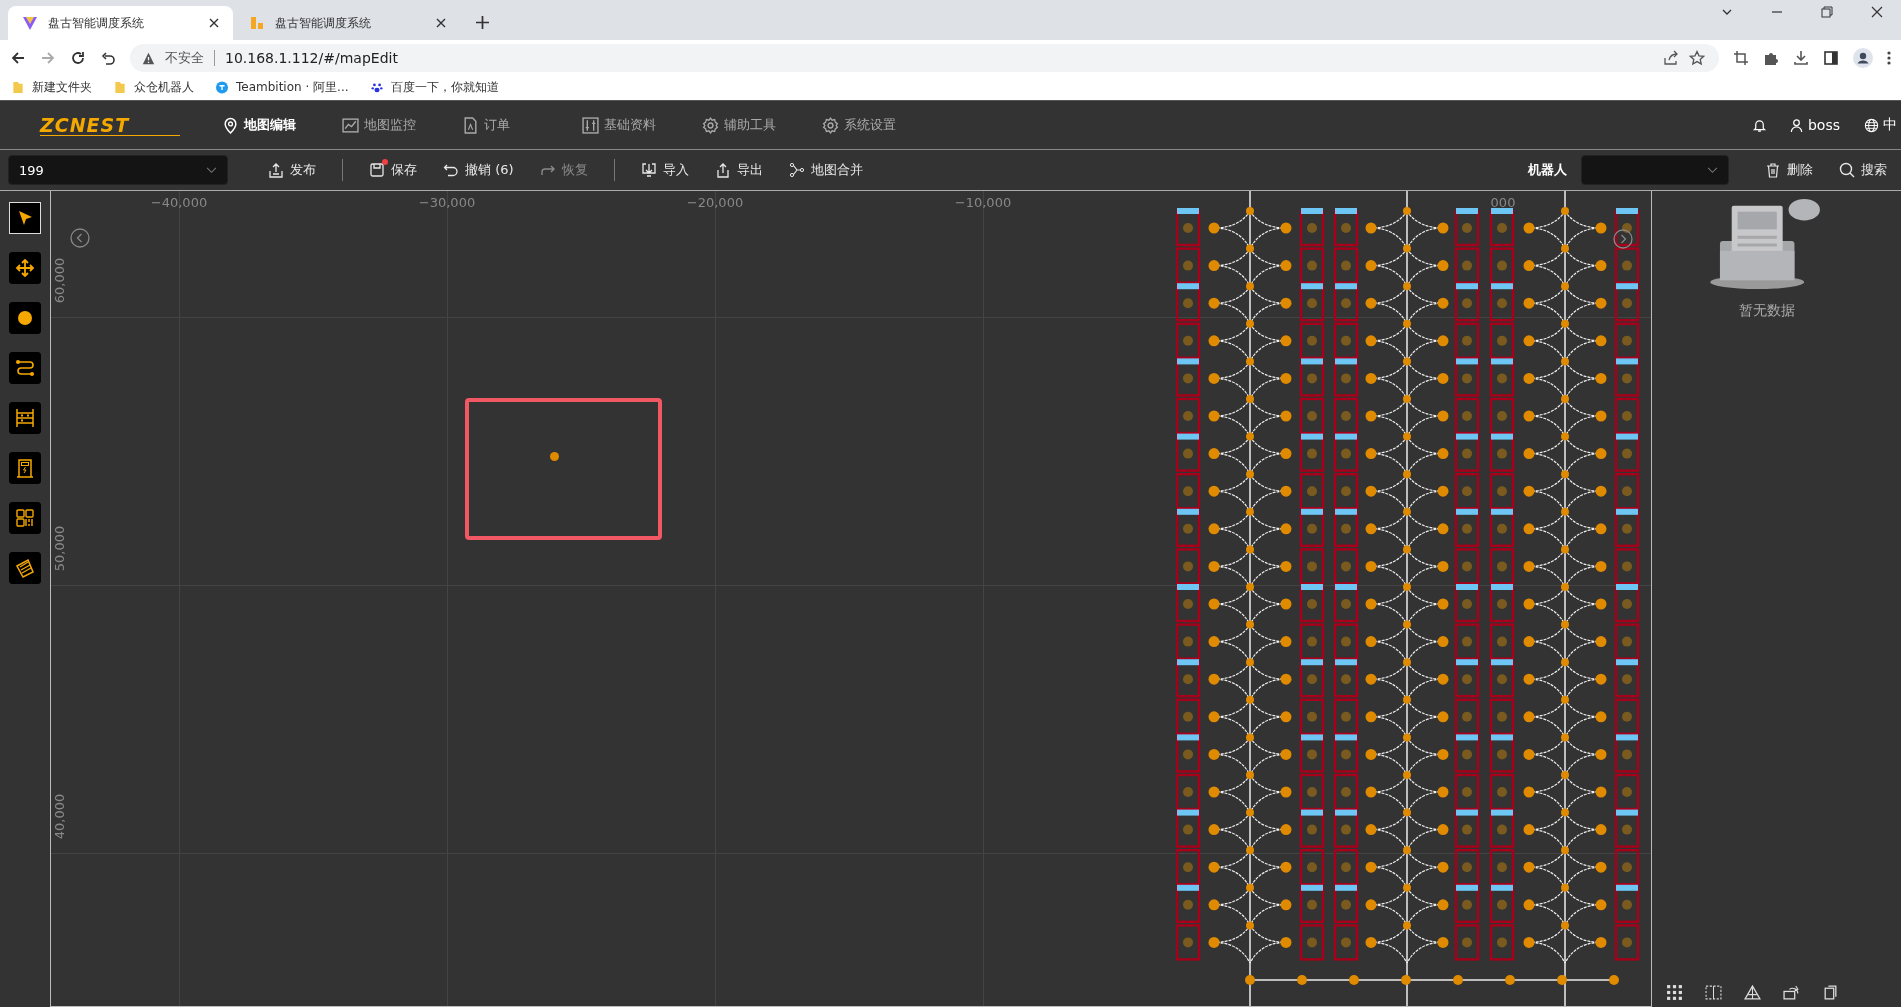 The height and width of the screenshot is (1007, 1901). Describe the element at coordinates (648, 170) in the screenshot. I see `import-icon` at that location.